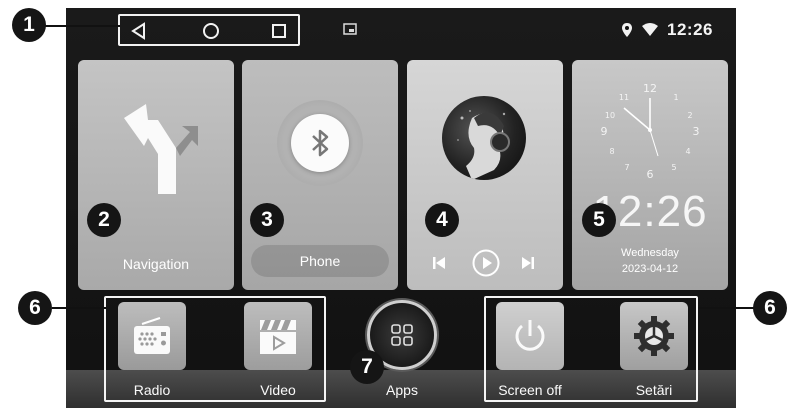  I want to click on radio-app-button, so click(152, 336).